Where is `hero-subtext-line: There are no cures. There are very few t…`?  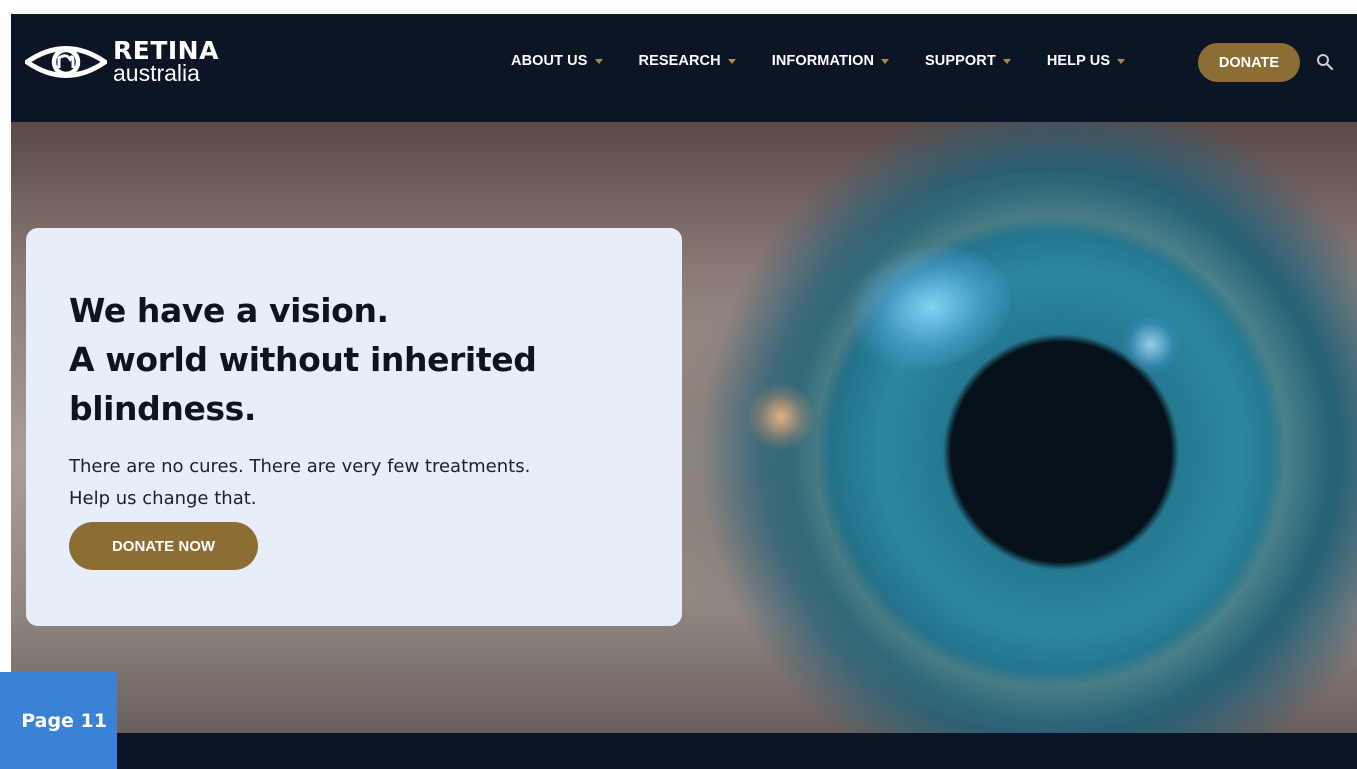 hero-subtext-line: There are no cures. There are very few t… is located at coordinates (300, 466).